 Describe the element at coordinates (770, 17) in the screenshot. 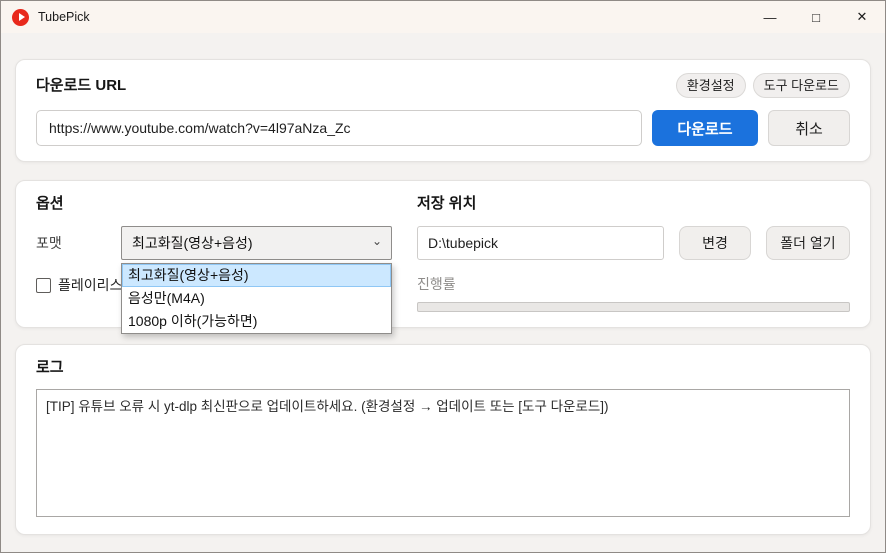

I see `minimize-button: —` at that location.